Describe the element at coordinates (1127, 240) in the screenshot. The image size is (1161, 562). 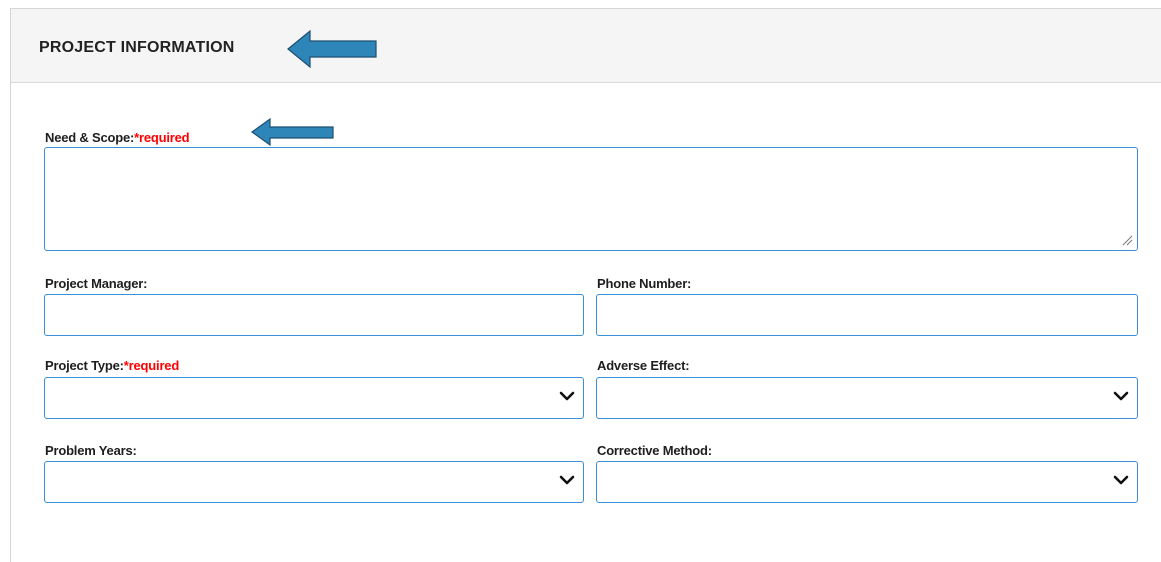
I see `resize-grip-icon` at that location.